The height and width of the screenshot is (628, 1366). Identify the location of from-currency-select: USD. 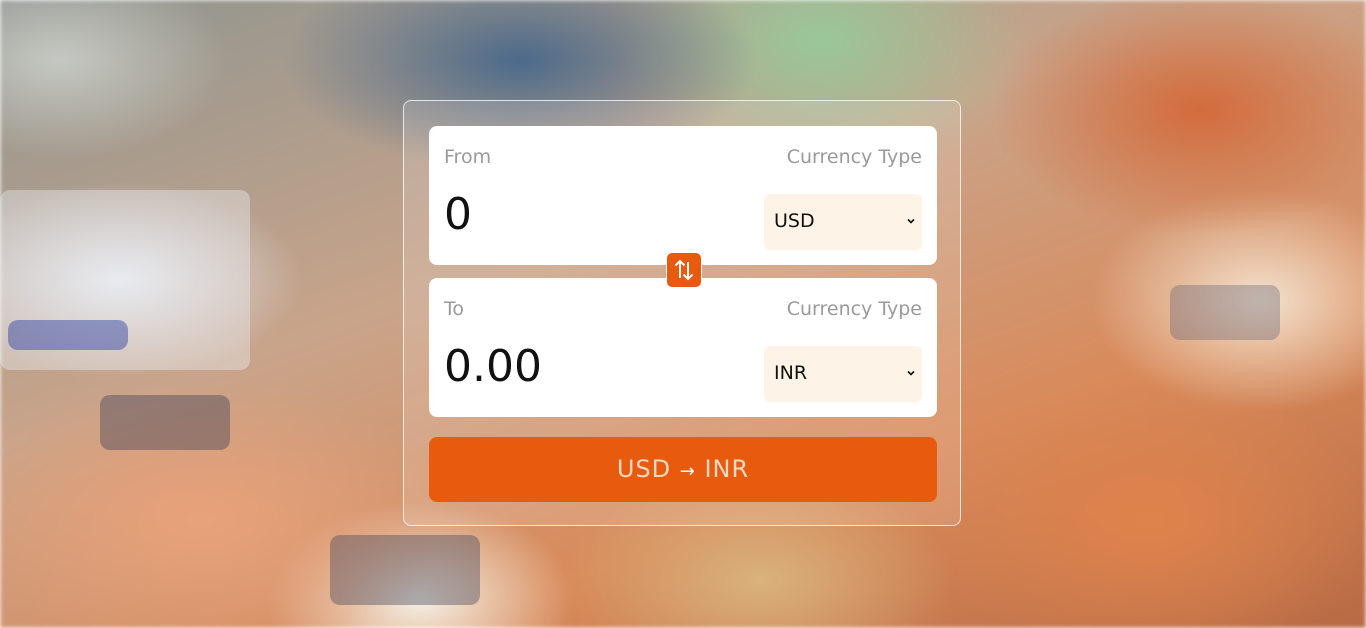
(843, 222).